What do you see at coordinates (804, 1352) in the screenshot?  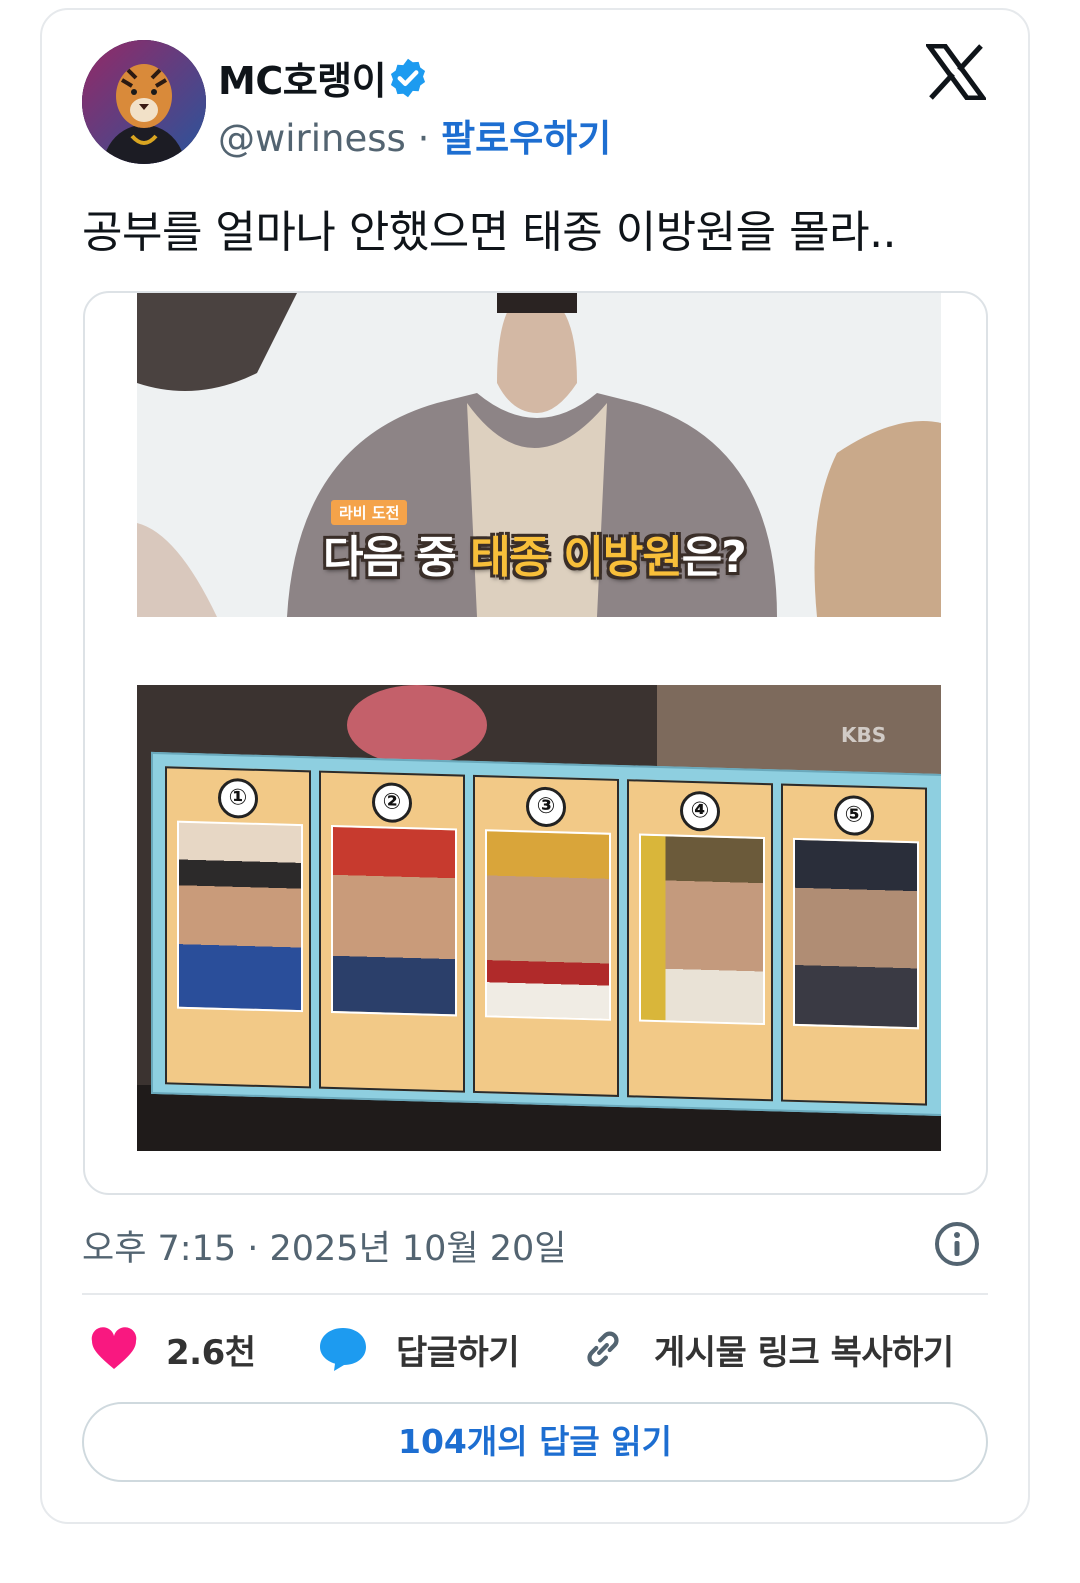 I see `copy-link-label: 게시물 링크 복사하기` at bounding box center [804, 1352].